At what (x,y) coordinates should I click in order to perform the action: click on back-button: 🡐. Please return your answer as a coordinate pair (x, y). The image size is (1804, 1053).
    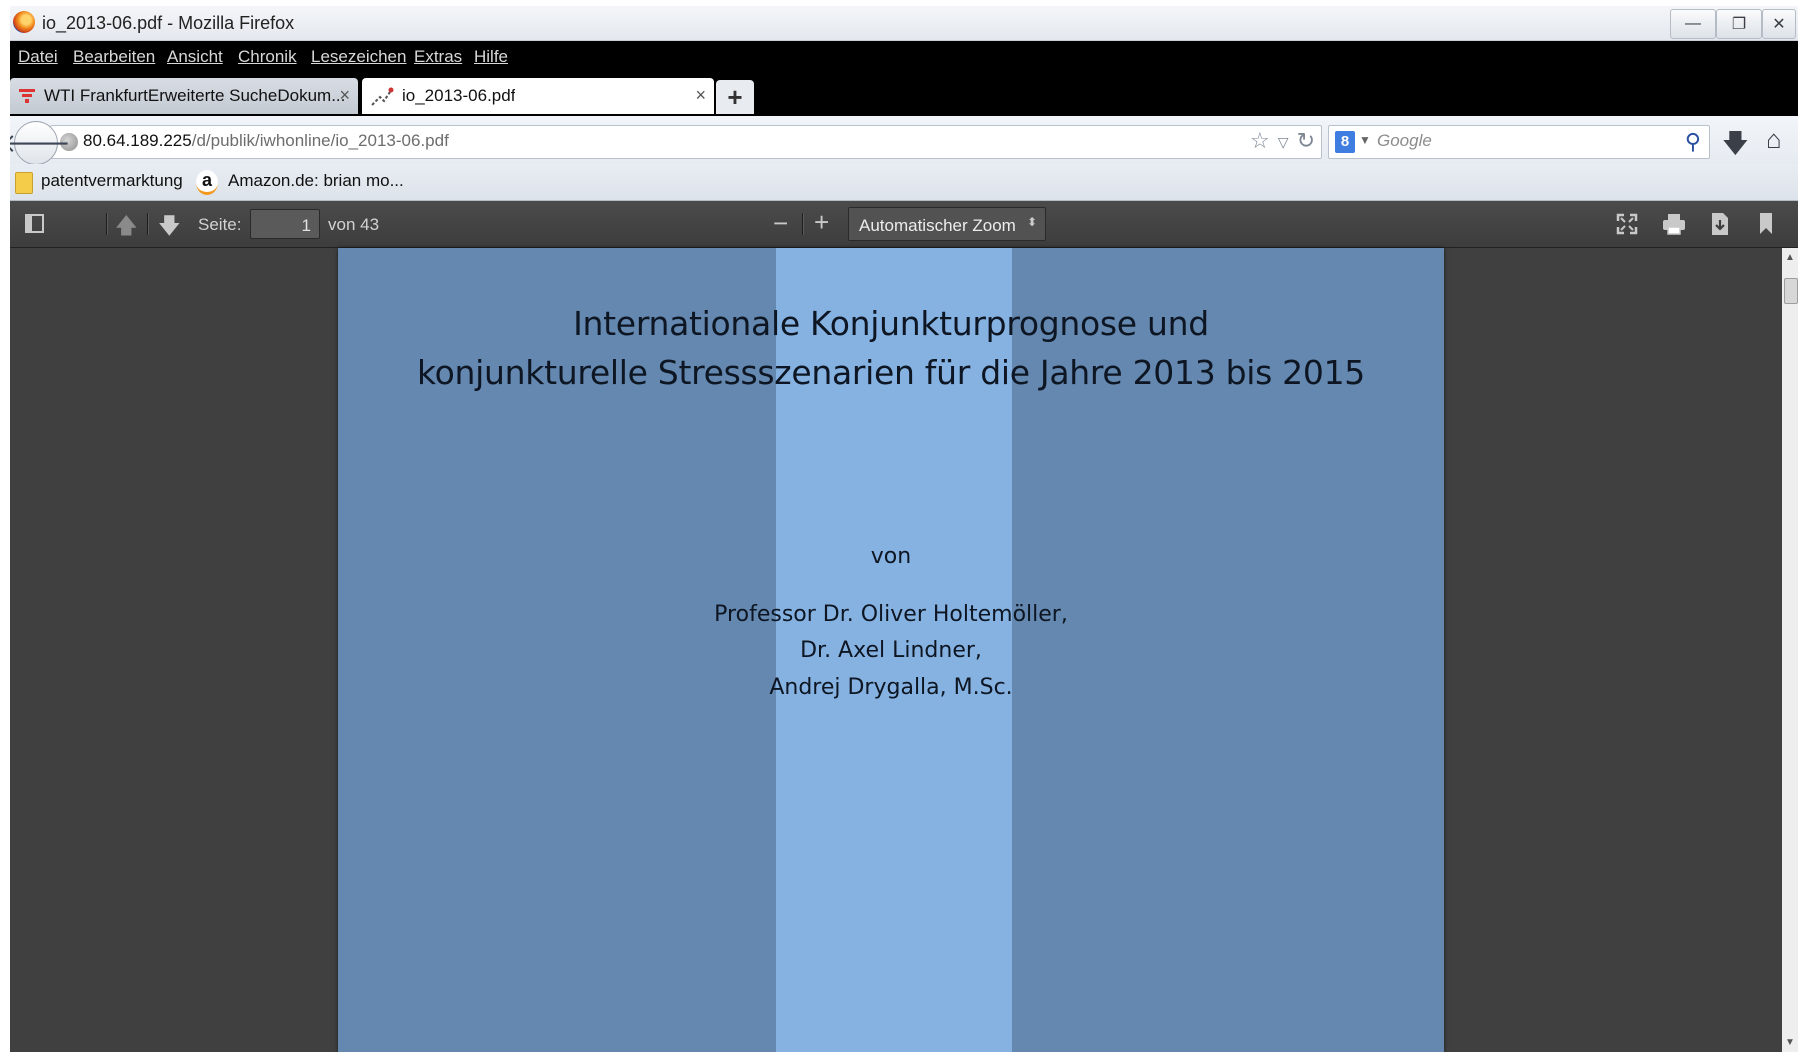
    Looking at the image, I should click on (40, 143).